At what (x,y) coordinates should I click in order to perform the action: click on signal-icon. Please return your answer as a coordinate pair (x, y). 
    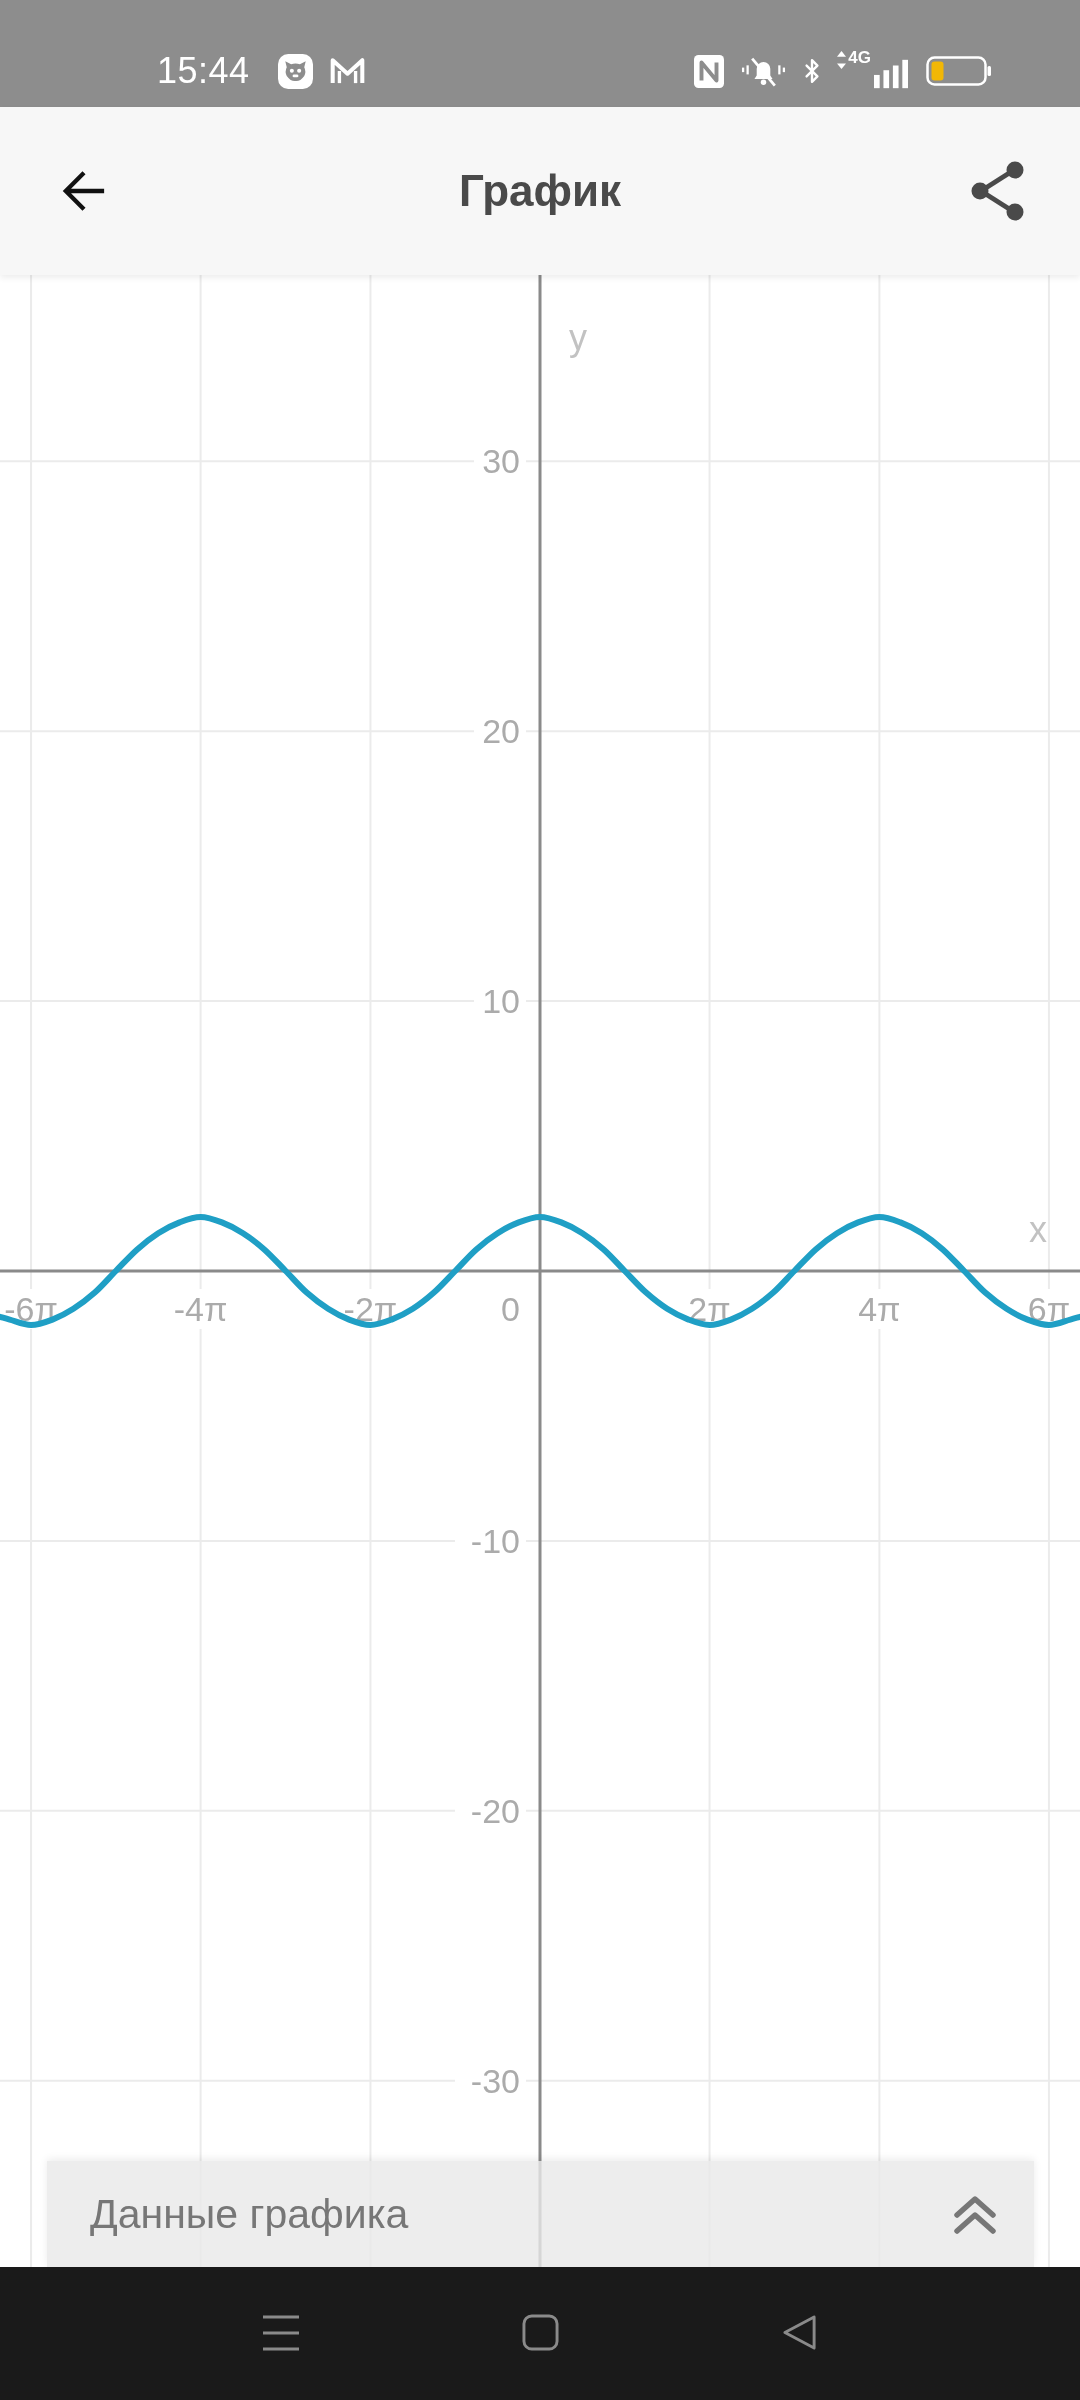
    Looking at the image, I should click on (891, 74).